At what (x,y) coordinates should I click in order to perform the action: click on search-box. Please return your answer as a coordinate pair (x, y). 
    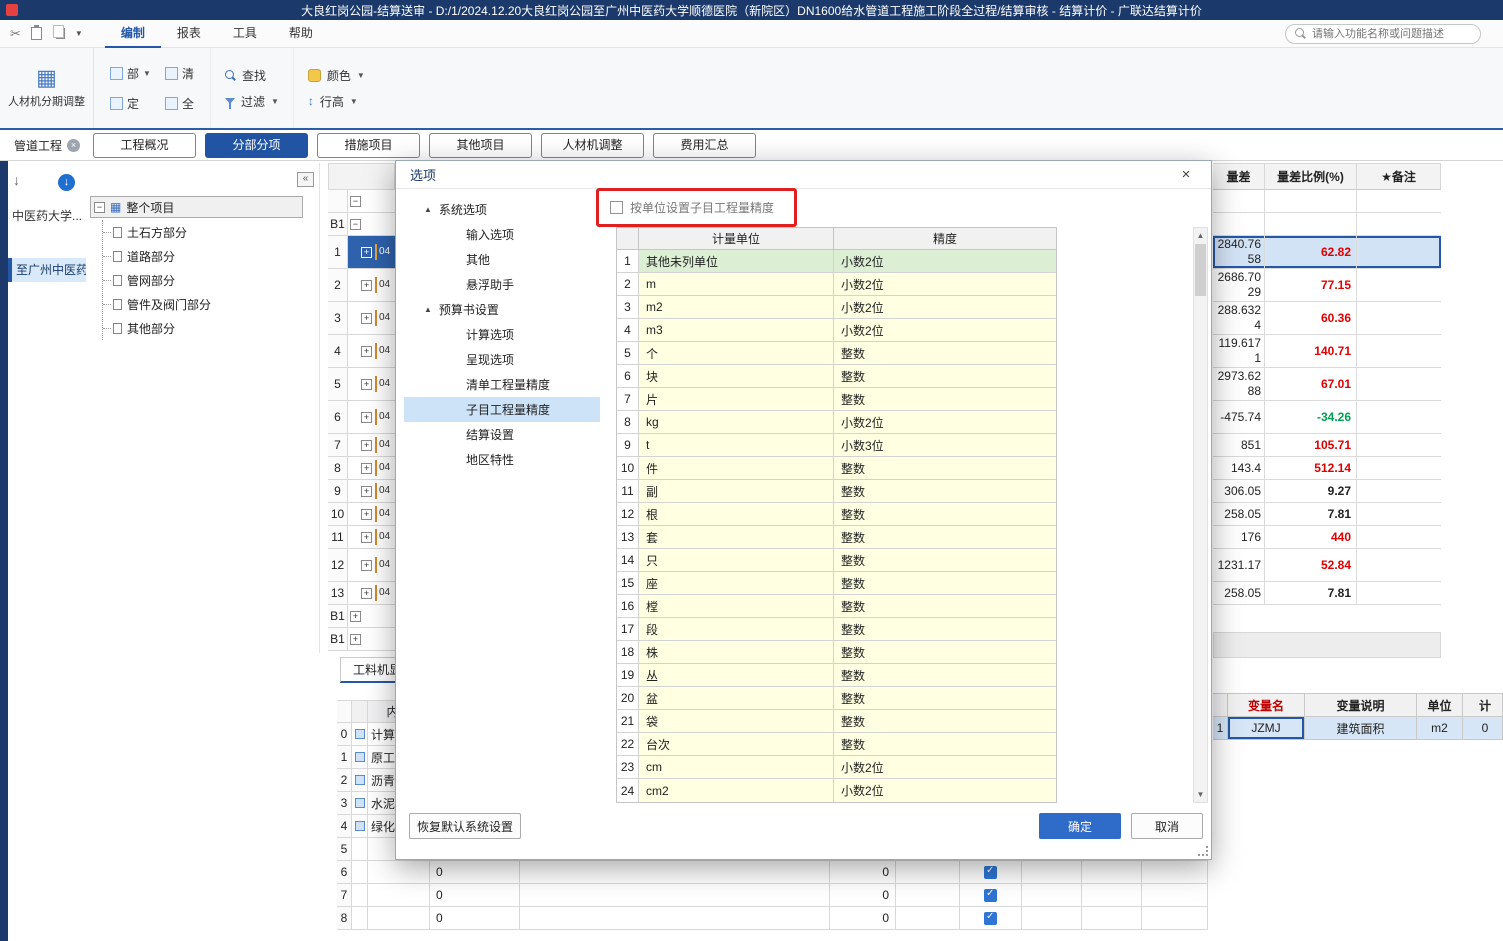
    Looking at the image, I should click on (1383, 33).